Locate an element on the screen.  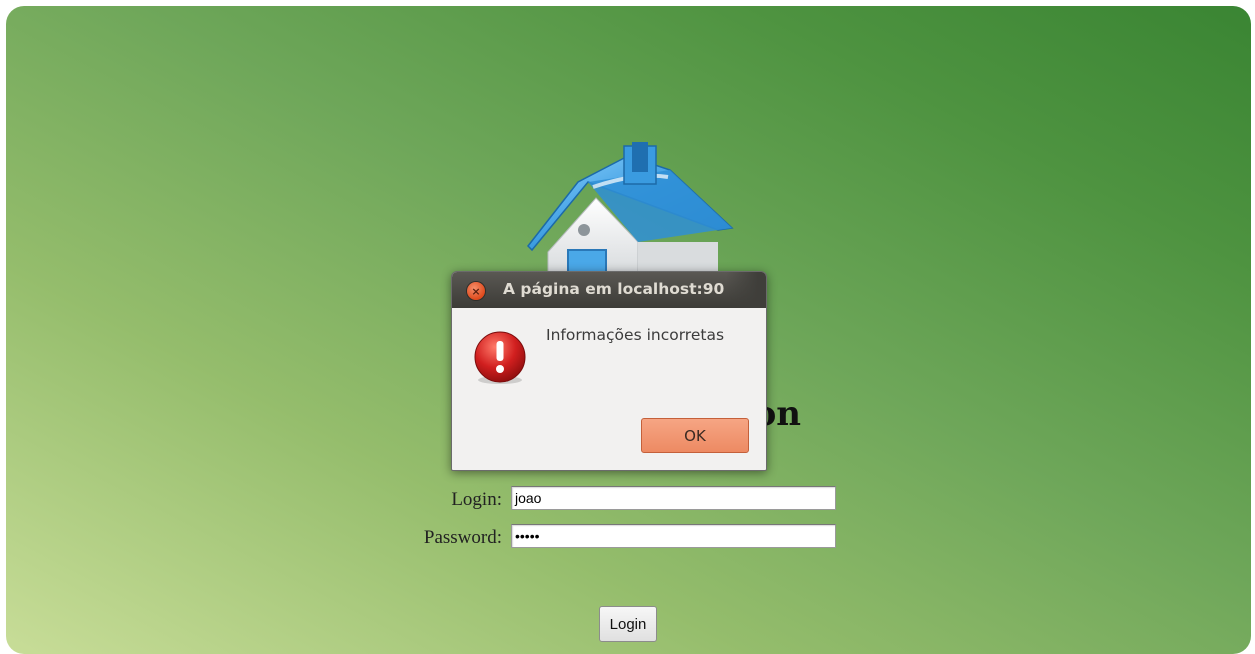
title-fade is located at coordinates (746, 290).